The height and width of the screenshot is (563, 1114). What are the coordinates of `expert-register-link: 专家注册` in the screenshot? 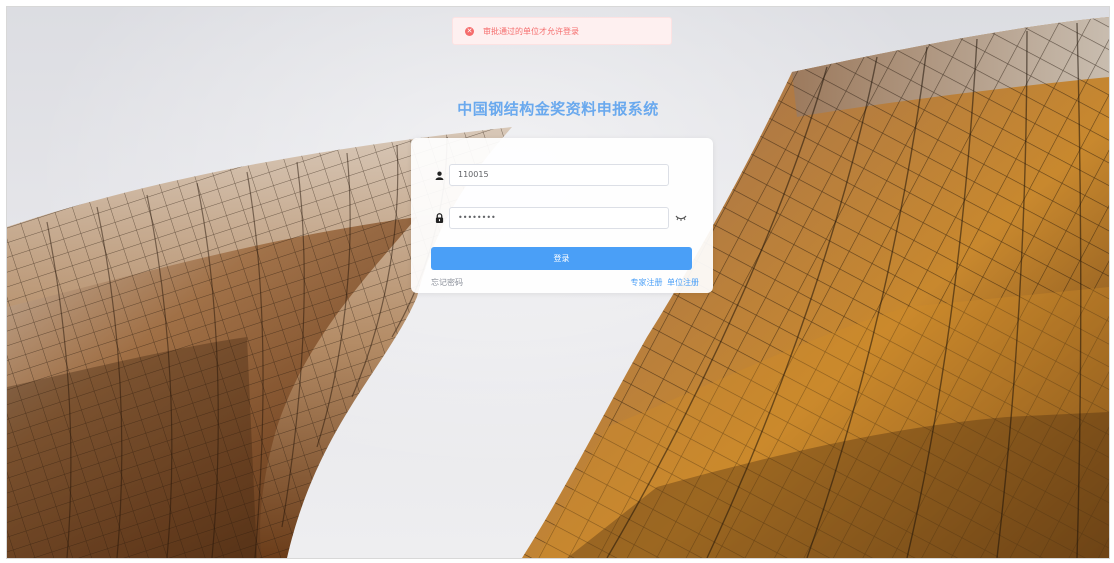 It's located at (646, 282).